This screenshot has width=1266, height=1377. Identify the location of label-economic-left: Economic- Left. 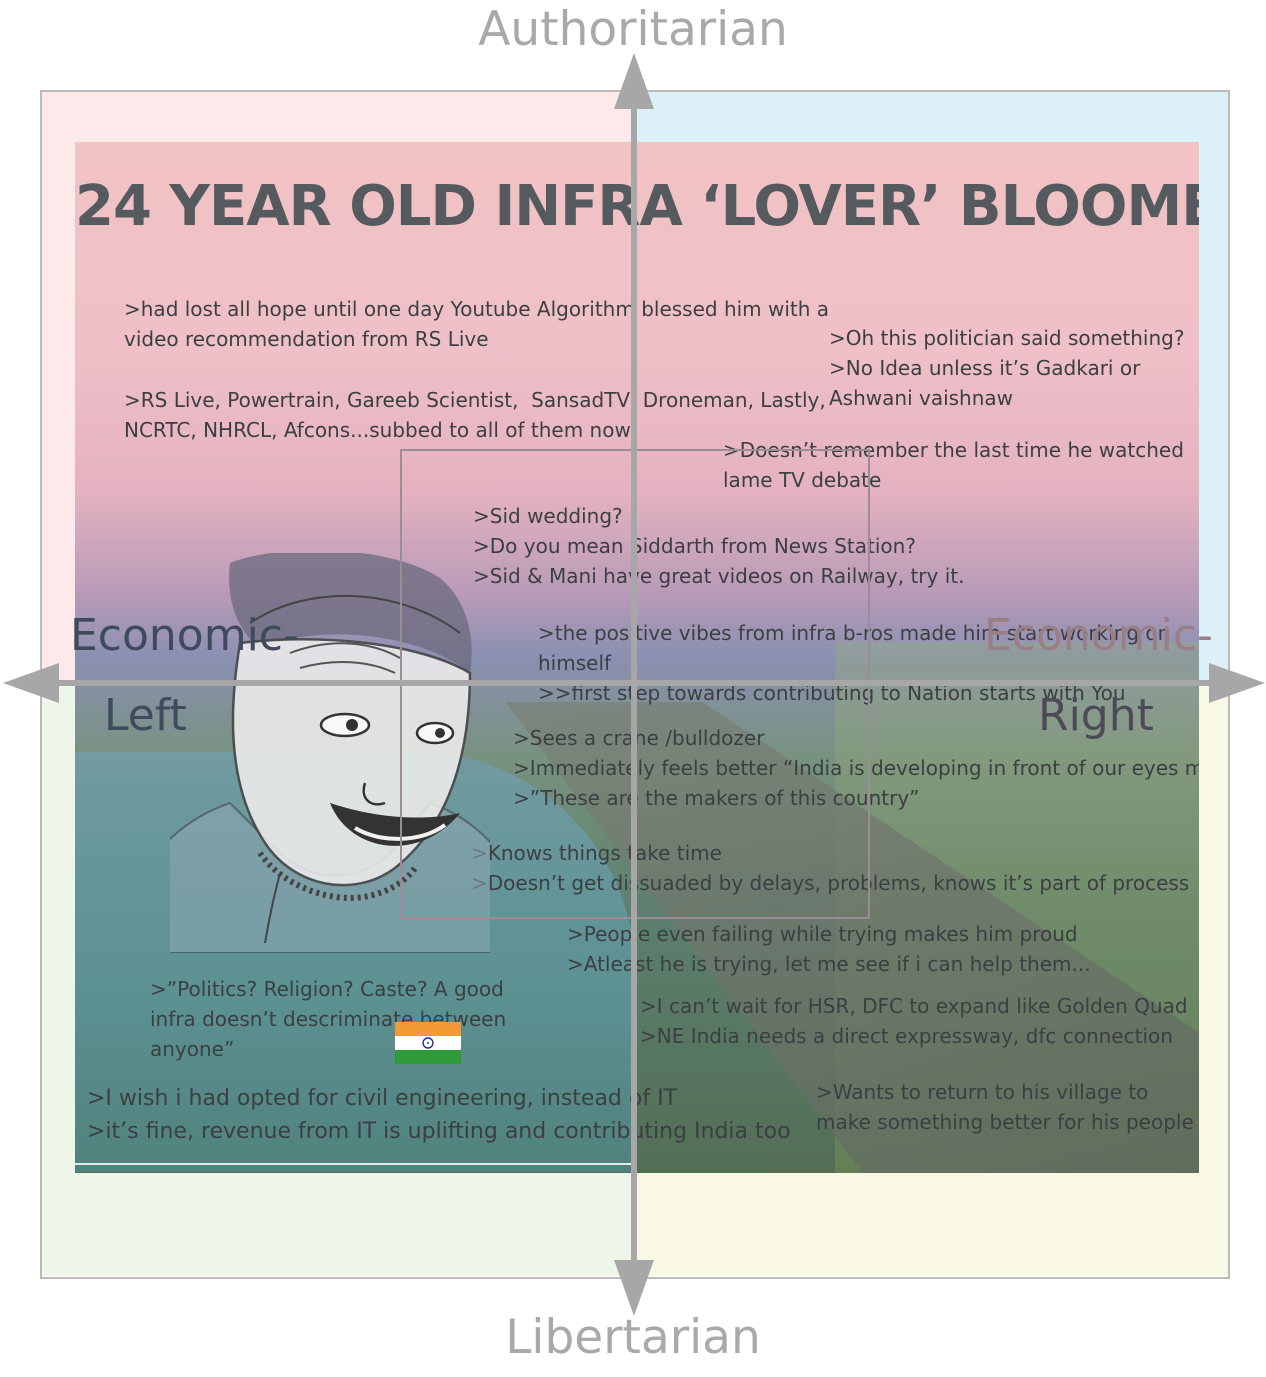
(184, 668).